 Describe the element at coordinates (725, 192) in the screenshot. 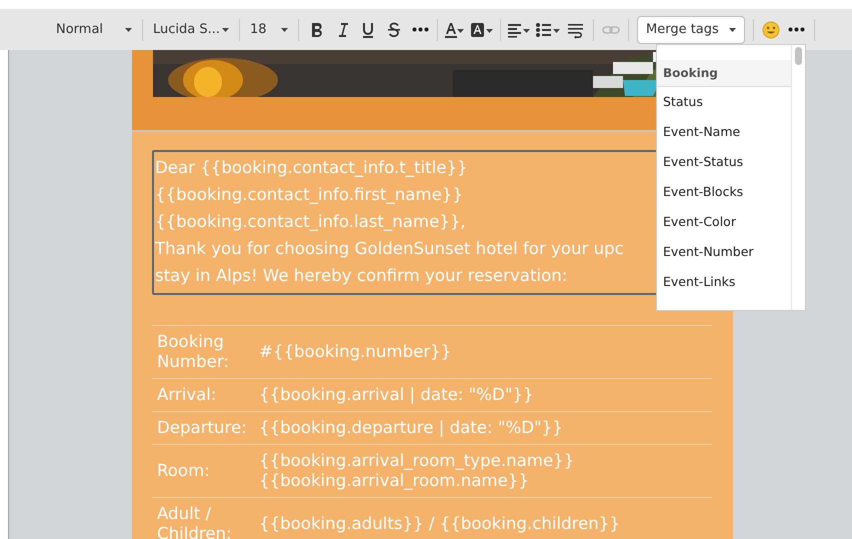

I see `menu-item: Event-Blocks` at that location.